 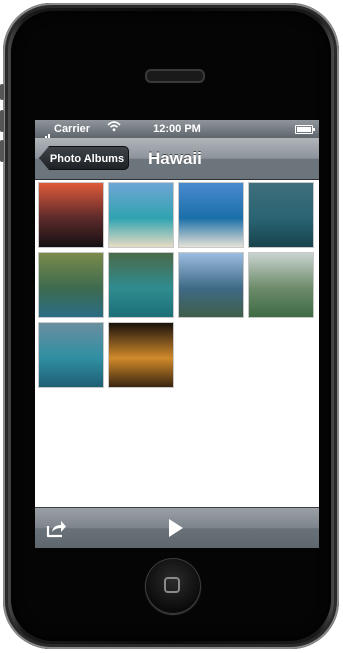 What do you see at coordinates (141, 285) in the screenshot?
I see `photo-thumbnail-aerial-reef` at bounding box center [141, 285].